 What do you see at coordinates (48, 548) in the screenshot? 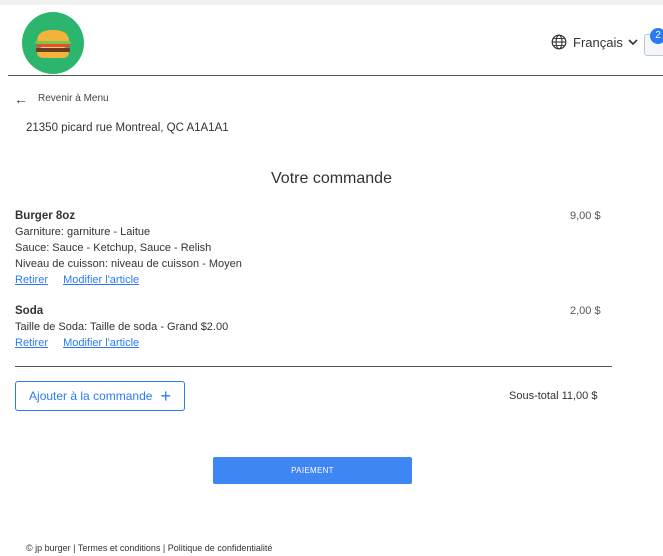
I see `copyright: © jp burger` at bounding box center [48, 548].